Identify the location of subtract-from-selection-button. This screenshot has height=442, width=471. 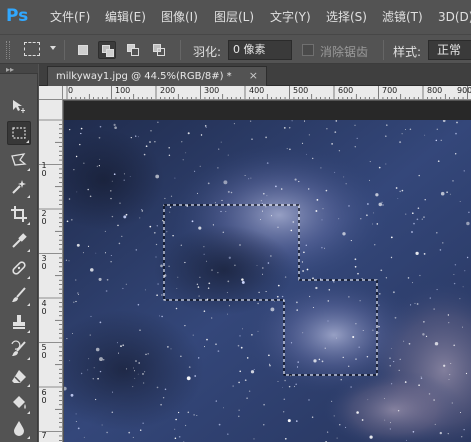
(133, 50).